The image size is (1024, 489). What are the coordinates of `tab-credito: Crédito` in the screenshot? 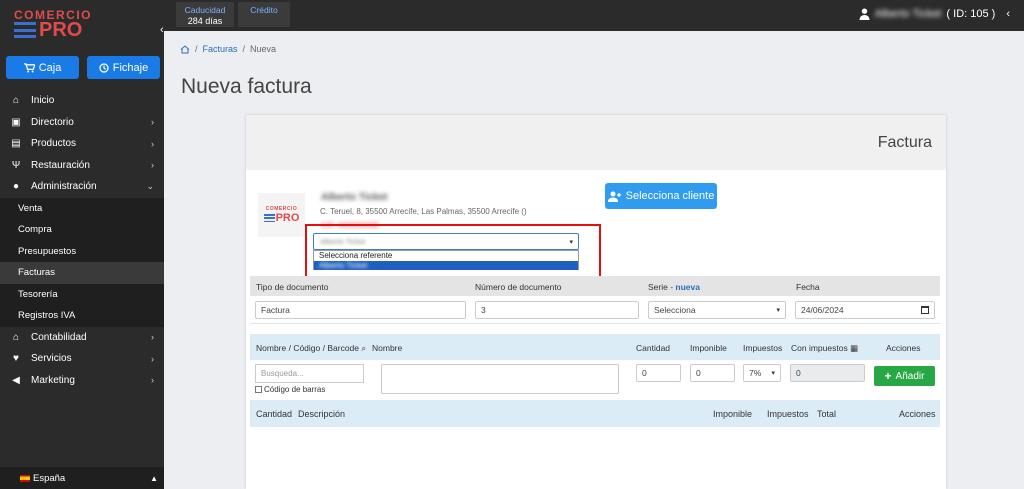 It's located at (264, 14).